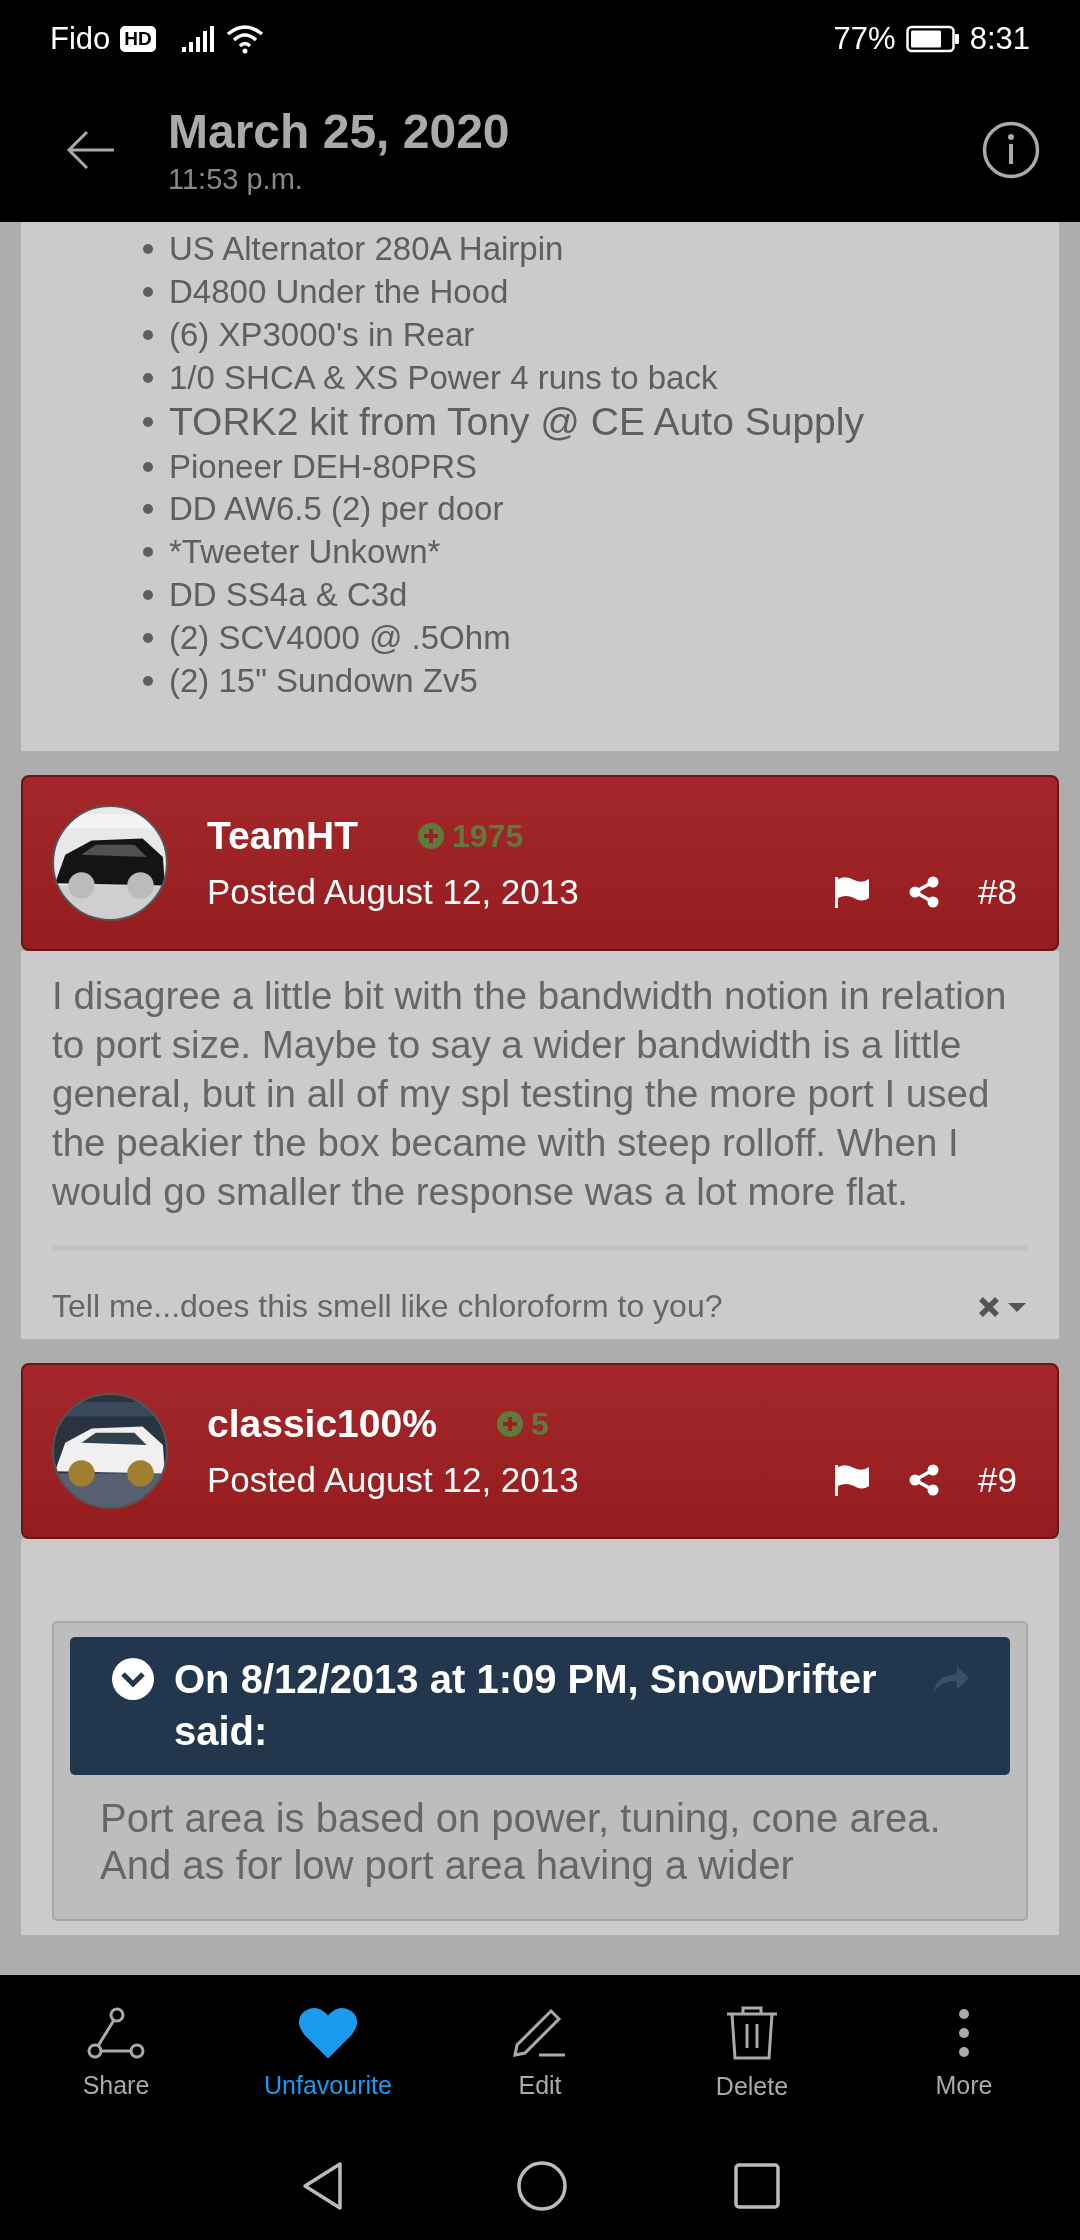 This screenshot has height=2240, width=1080. I want to click on toolbar-button: More, so click(964, 2053).